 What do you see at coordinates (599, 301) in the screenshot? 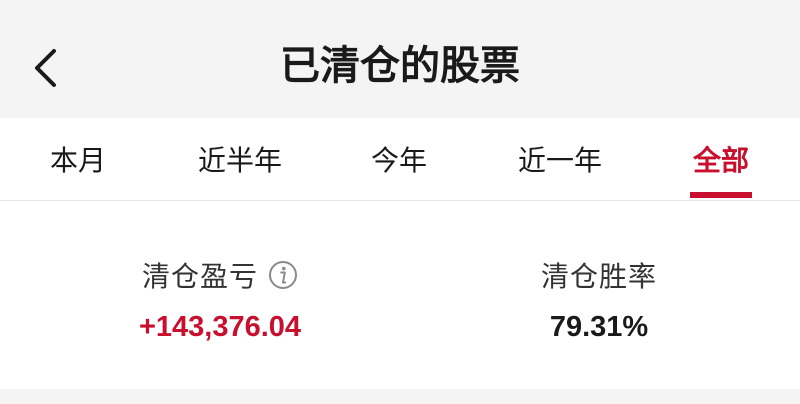
I see `stat-win-rate: 清仓胜率 79.31%` at bounding box center [599, 301].